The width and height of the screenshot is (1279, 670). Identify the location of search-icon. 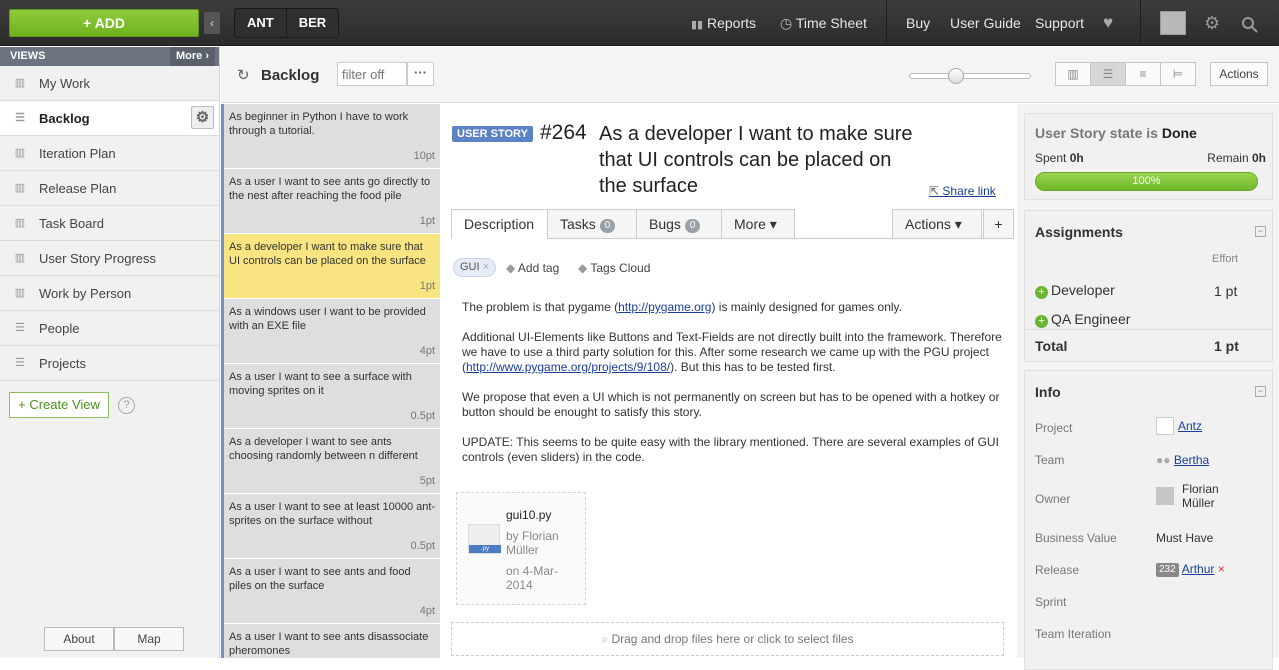
(1250, 23).